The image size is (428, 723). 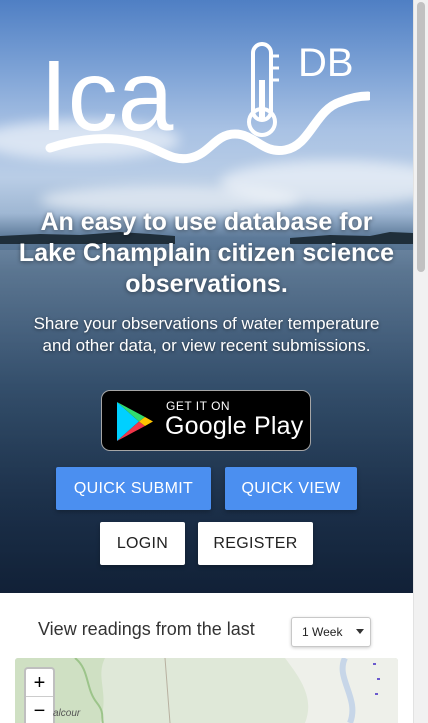 I want to click on readings-map: + − alcour, so click(x=206, y=690).